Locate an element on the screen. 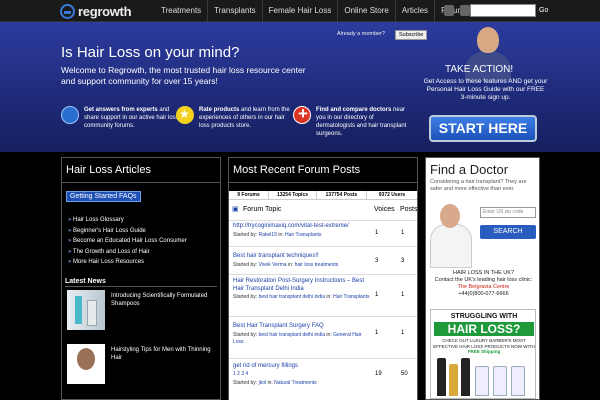 The width and height of the screenshot is (600, 400). nav-treatments: Treatments is located at coordinates (181, 11).